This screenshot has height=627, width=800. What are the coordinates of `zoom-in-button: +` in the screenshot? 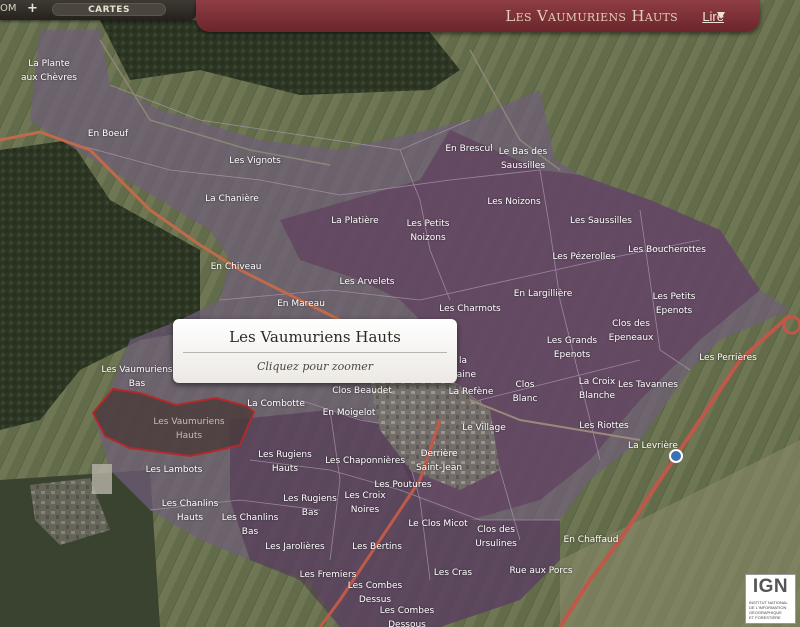 It's located at (32, 8).